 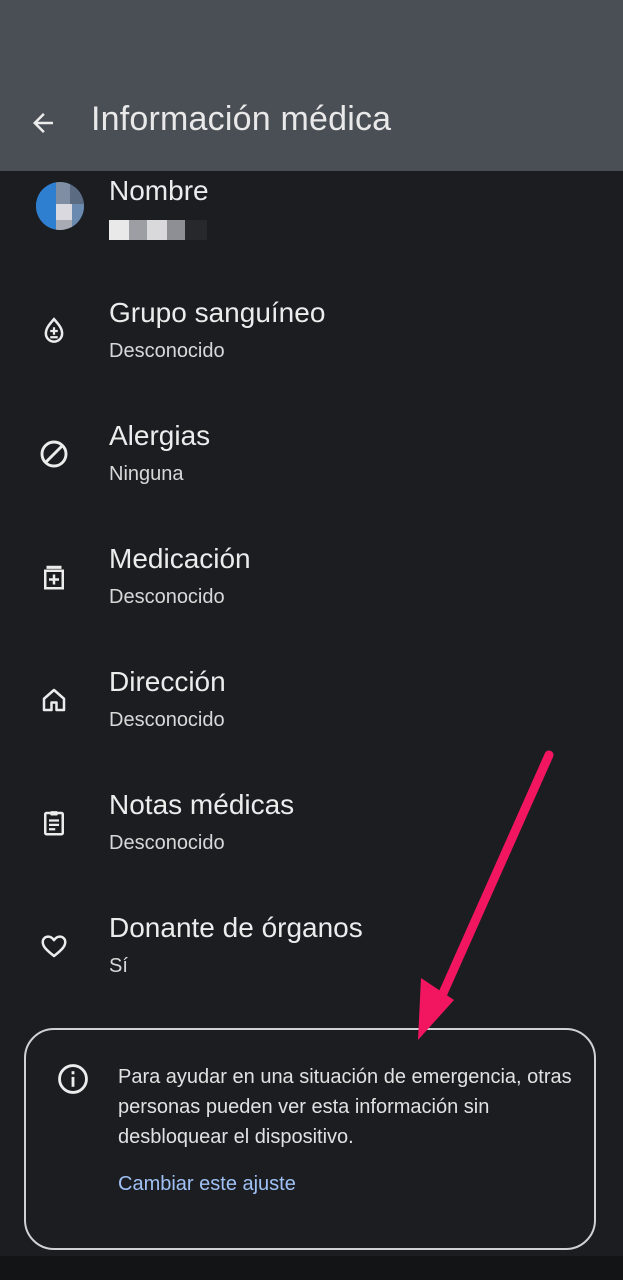 What do you see at coordinates (311, 715) in the screenshot?
I see `list-item-address: Dirección Desconocido` at bounding box center [311, 715].